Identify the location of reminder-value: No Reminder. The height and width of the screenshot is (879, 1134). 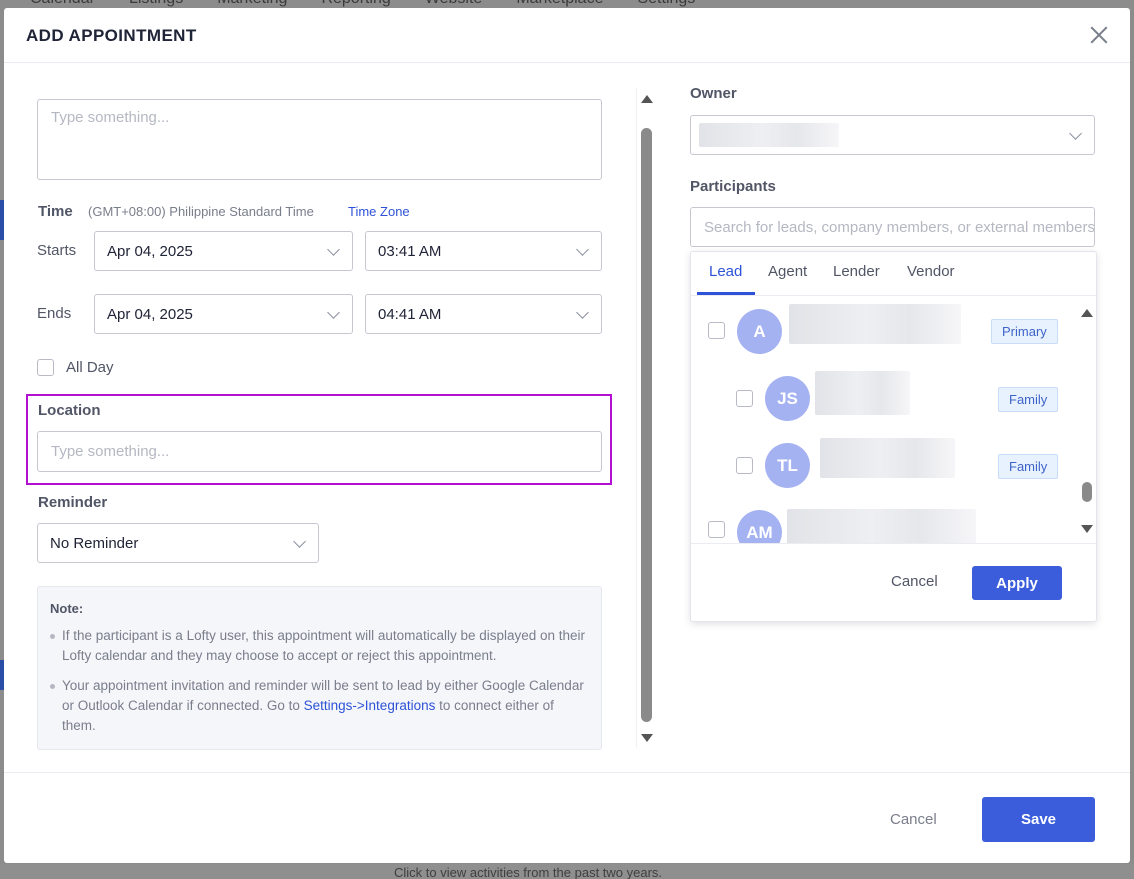
(94, 543).